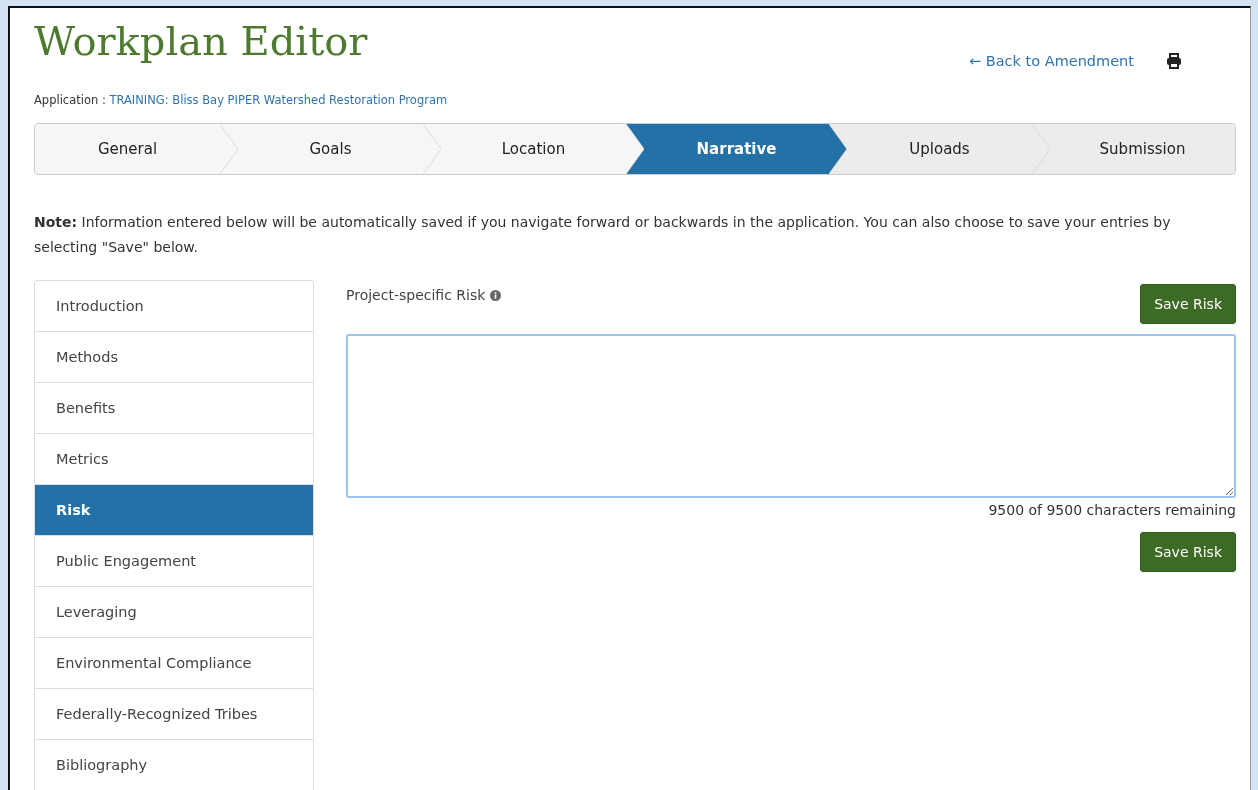 Image resolution: width=1258 pixels, height=790 pixels. What do you see at coordinates (174, 357) in the screenshot?
I see `section-item: Methods` at bounding box center [174, 357].